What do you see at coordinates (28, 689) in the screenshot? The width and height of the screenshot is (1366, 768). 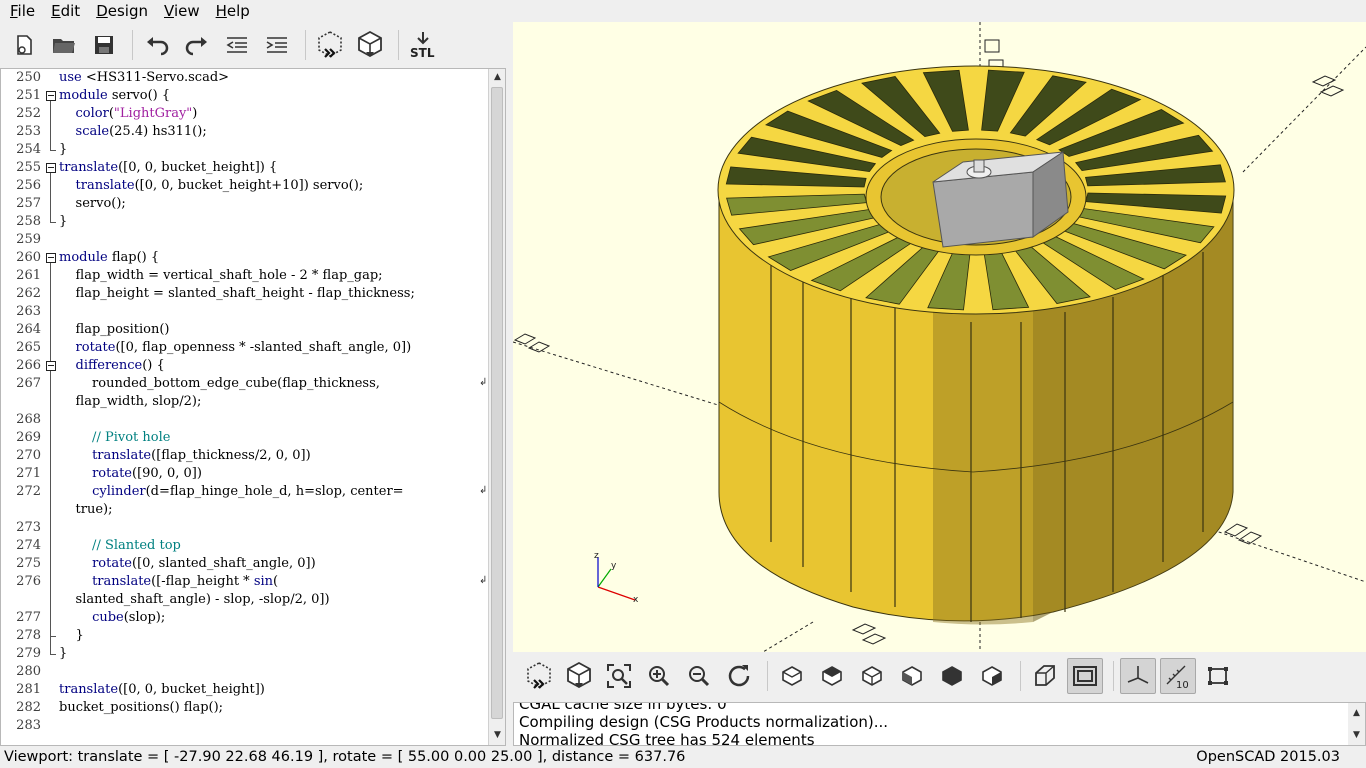 I see `line-number: 281` at bounding box center [28, 689].